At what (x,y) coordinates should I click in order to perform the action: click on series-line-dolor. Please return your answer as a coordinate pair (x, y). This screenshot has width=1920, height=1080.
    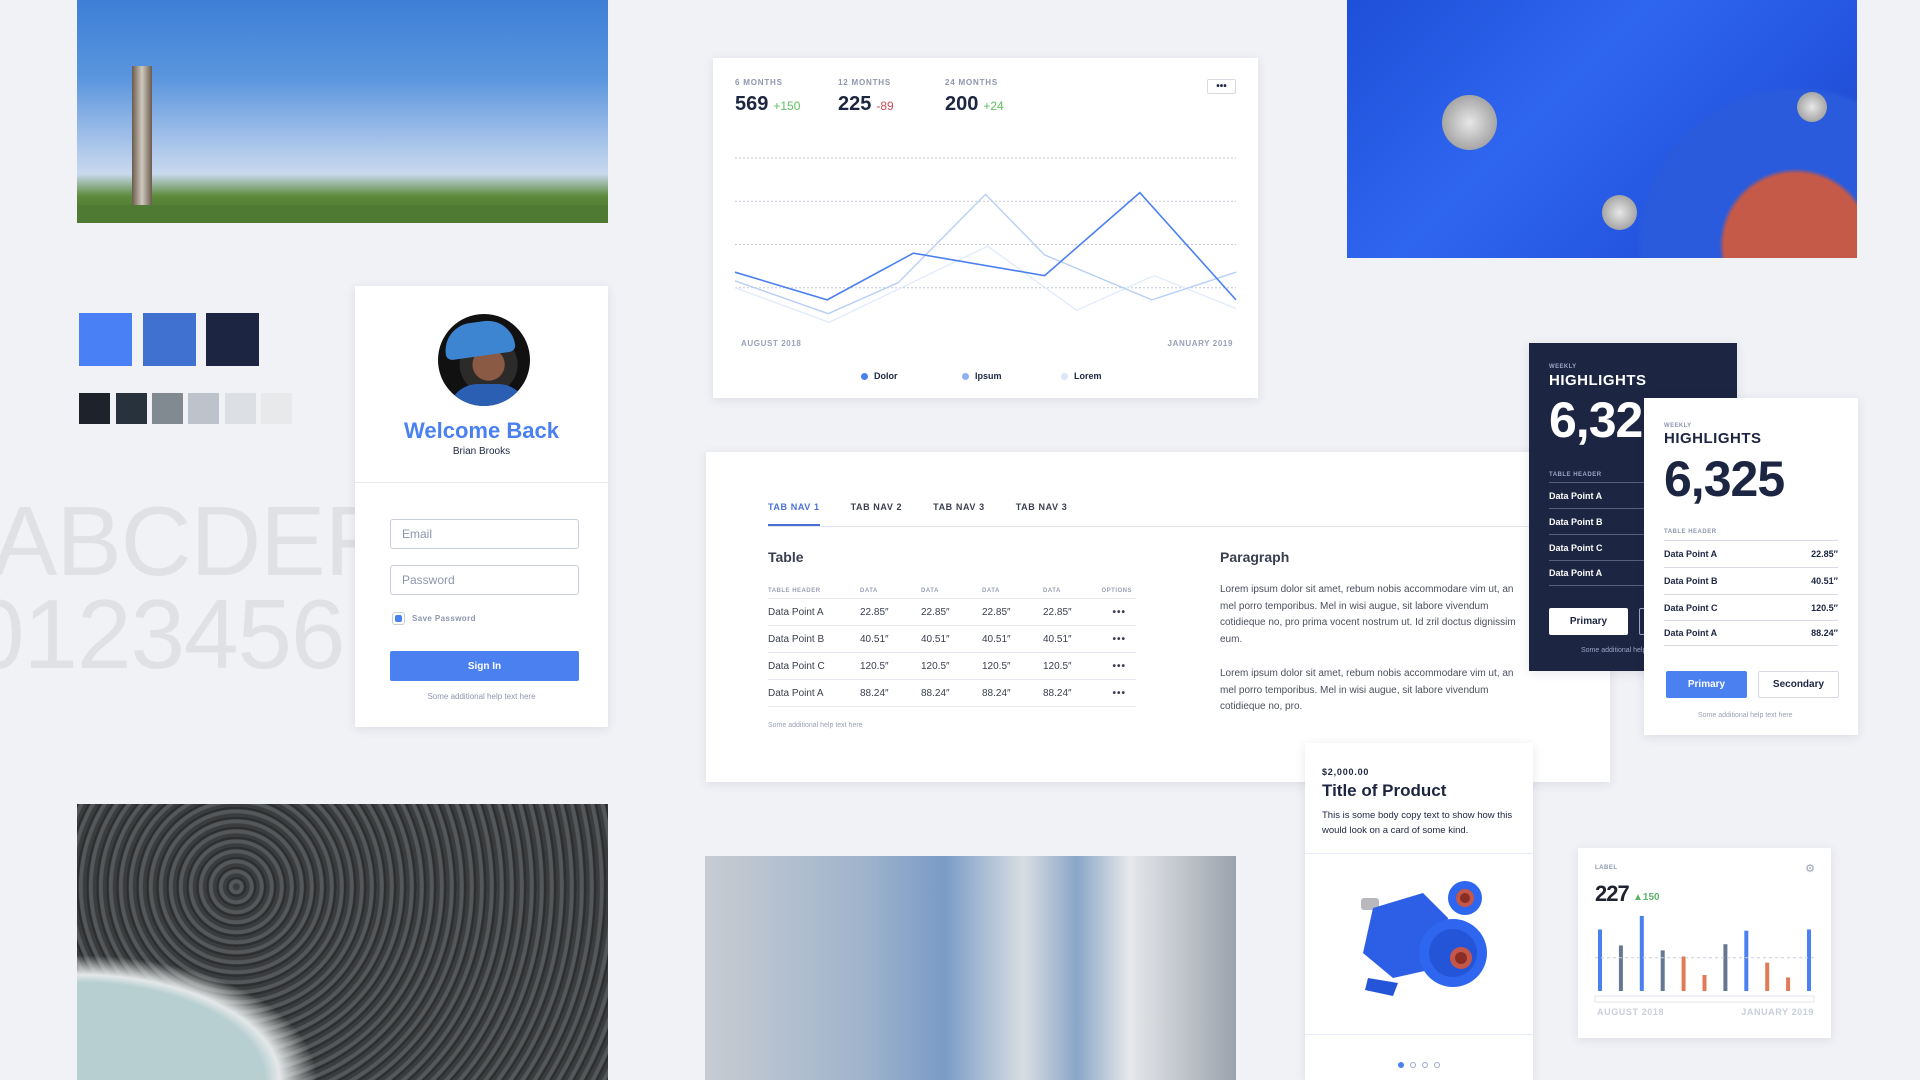
    Looking at the image, I should click on (985, 246).